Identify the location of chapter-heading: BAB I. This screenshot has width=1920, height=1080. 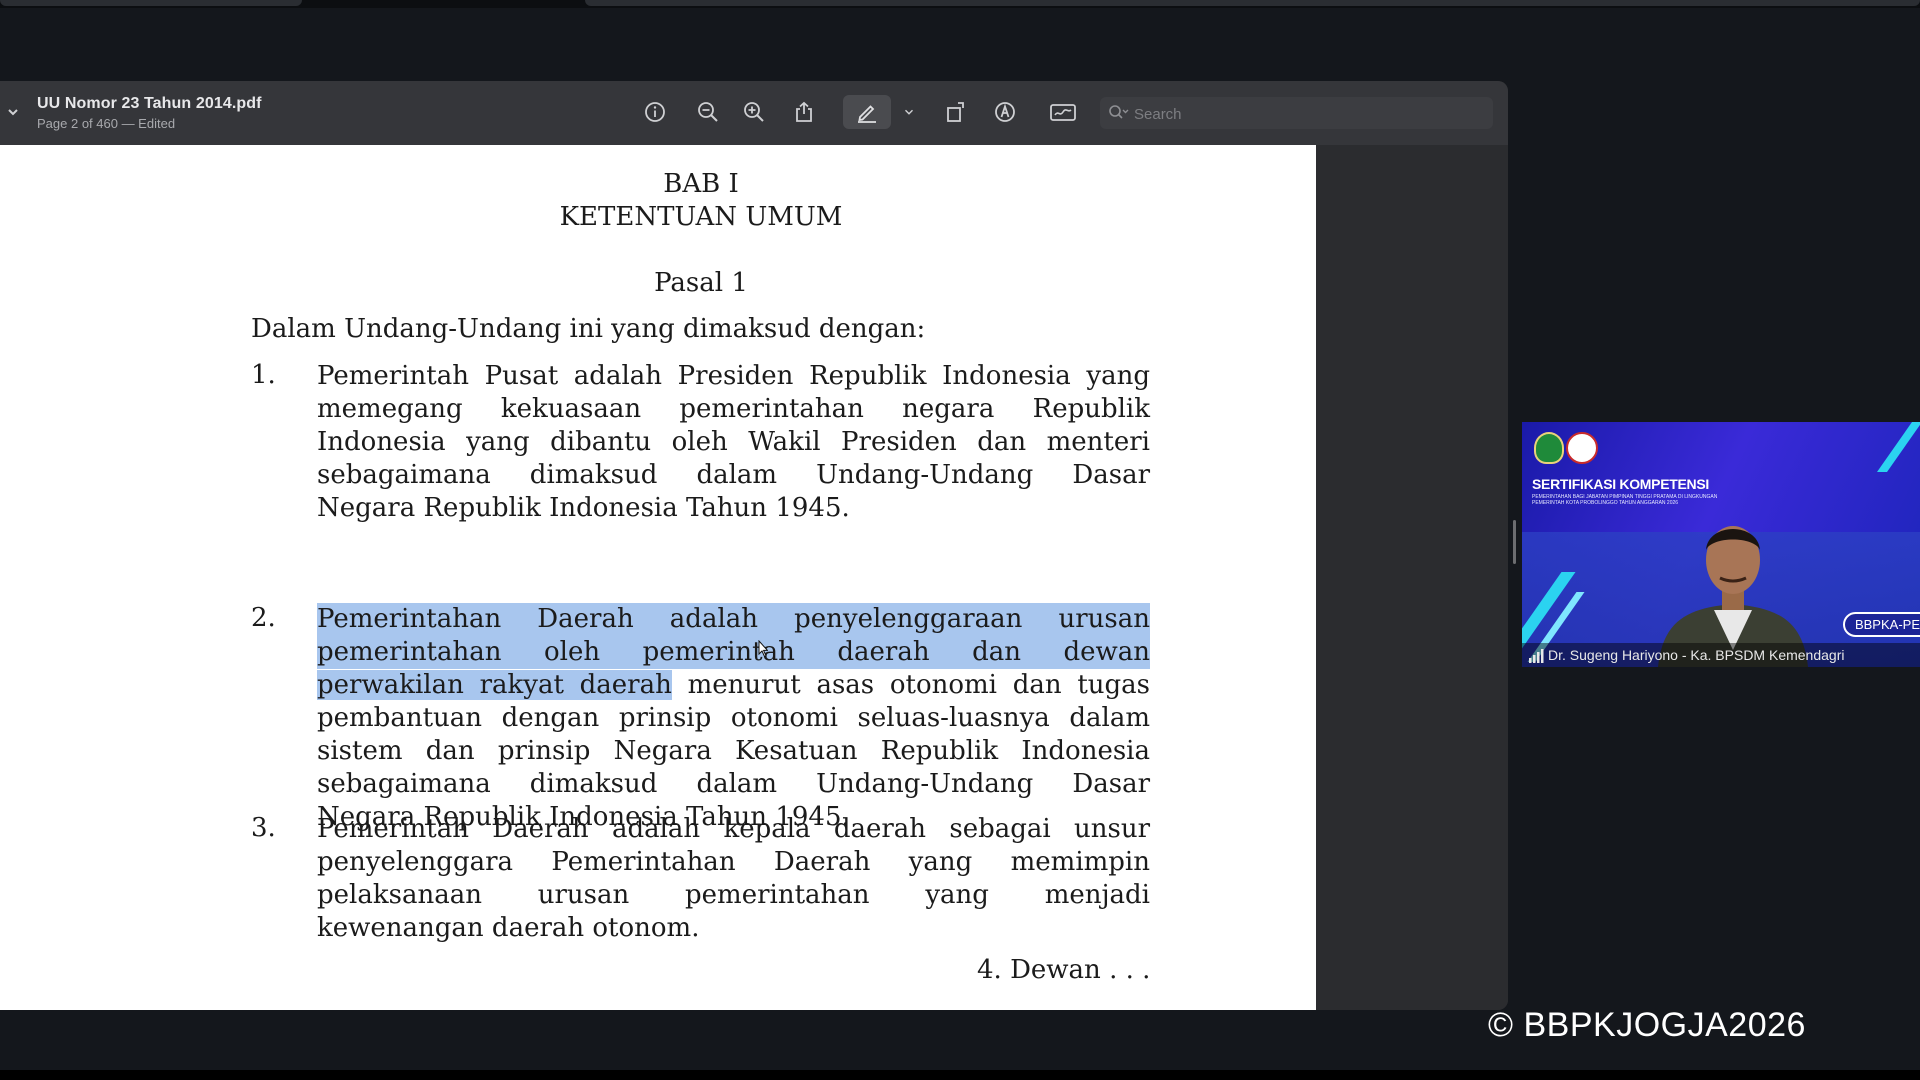
(701, 184).